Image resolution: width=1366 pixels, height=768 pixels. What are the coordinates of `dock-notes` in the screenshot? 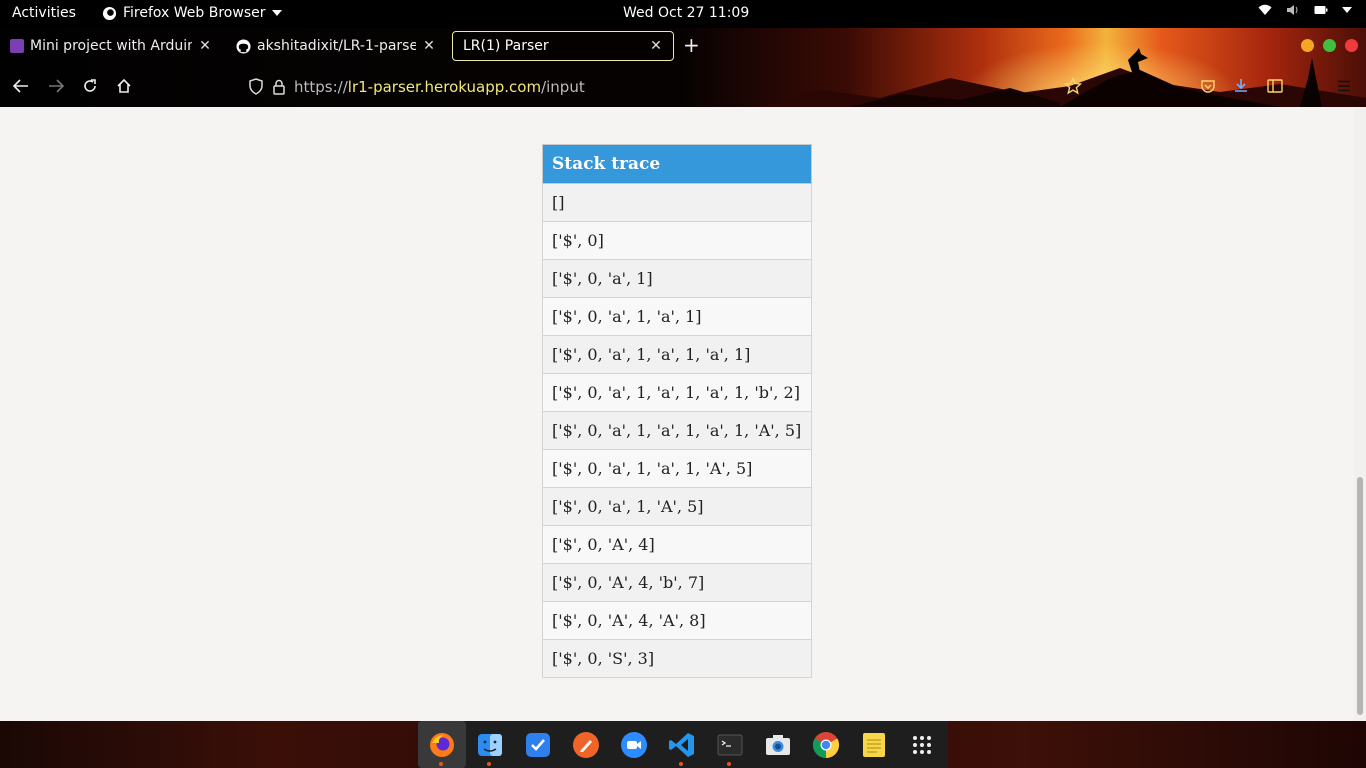 It's located at (874, 744).